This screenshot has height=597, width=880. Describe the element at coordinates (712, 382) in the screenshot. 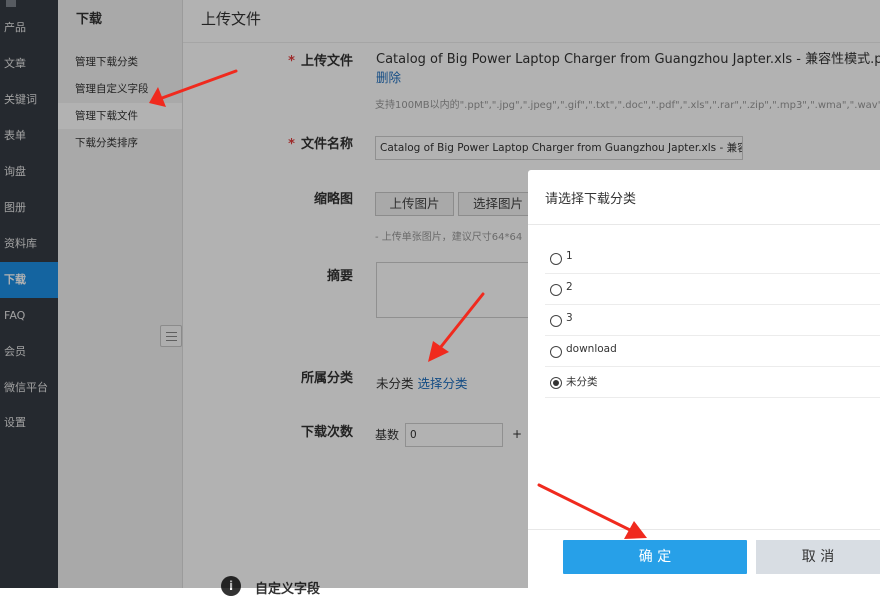

I see `category-option: 未分类` at that location.